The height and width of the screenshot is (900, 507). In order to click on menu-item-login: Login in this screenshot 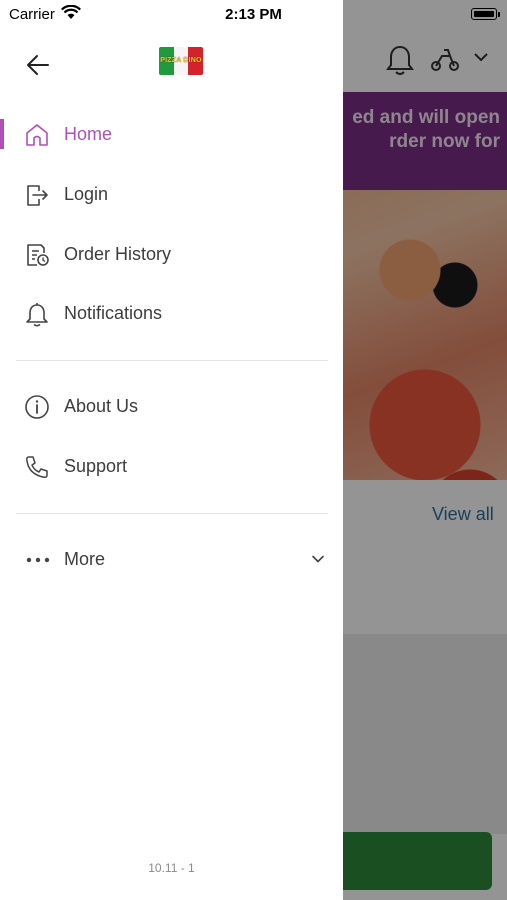, I will do `click(171, 195)`.